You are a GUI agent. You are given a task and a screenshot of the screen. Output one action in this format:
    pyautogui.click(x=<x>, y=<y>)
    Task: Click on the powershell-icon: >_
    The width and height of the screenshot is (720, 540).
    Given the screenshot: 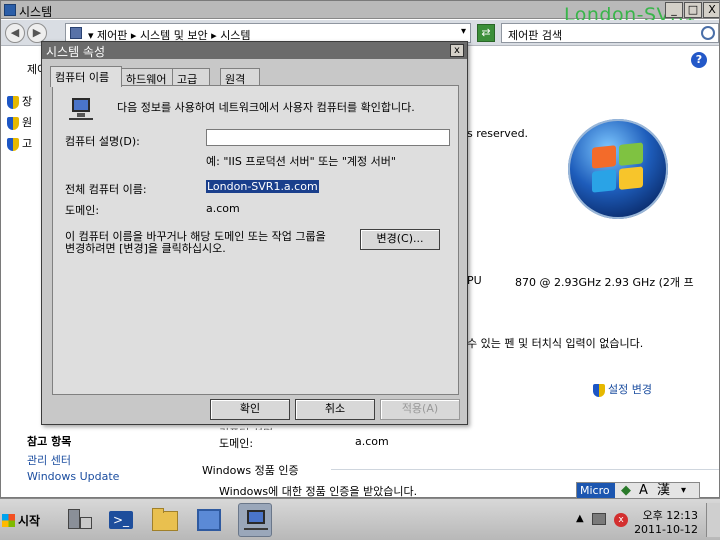 What is the action you would take?
    pyautogui.click(x=121, y=520)
    